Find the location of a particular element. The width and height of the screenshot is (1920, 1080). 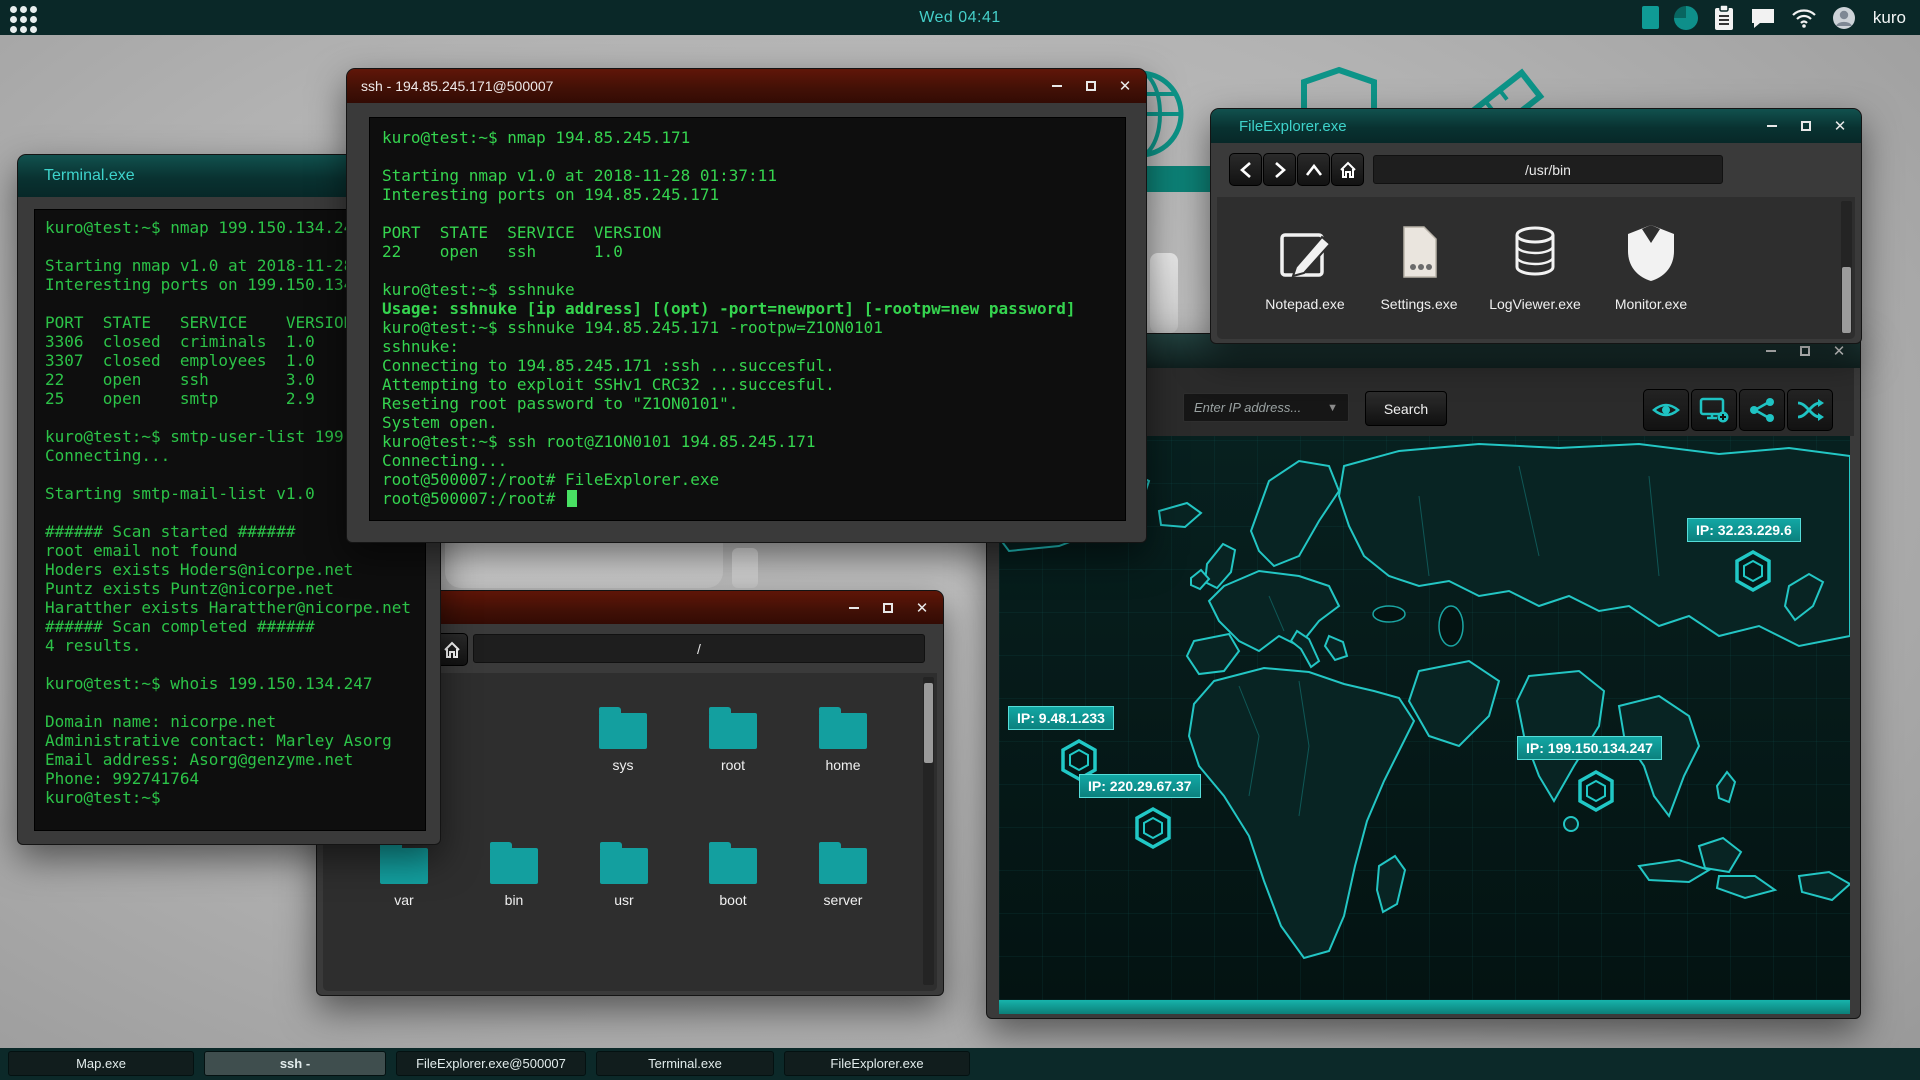

shuffle-tool-button is located at coordinates (1810, 410).